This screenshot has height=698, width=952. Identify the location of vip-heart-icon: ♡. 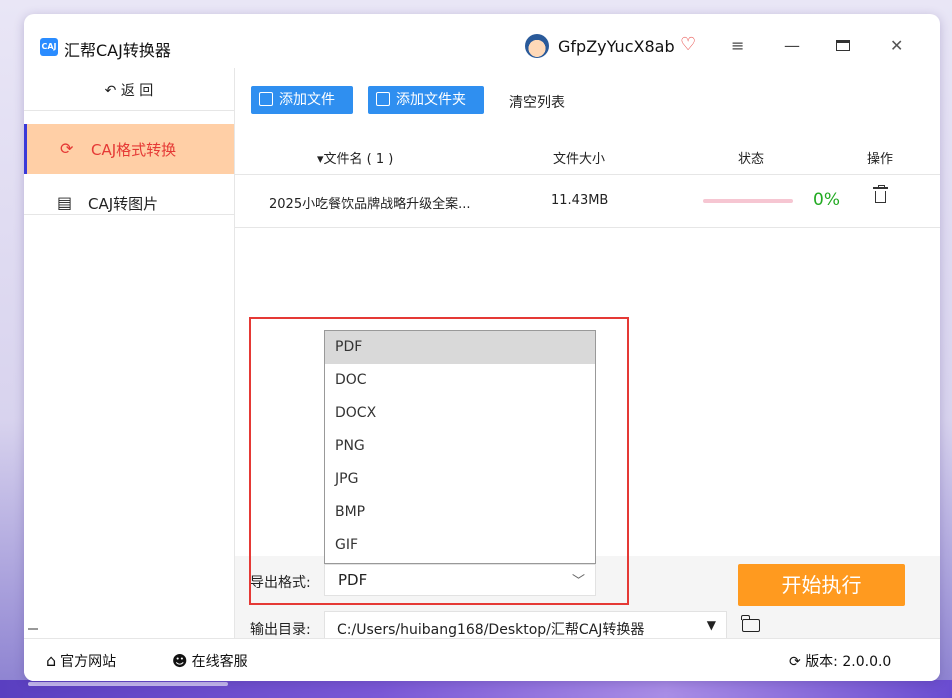
(688, 44).